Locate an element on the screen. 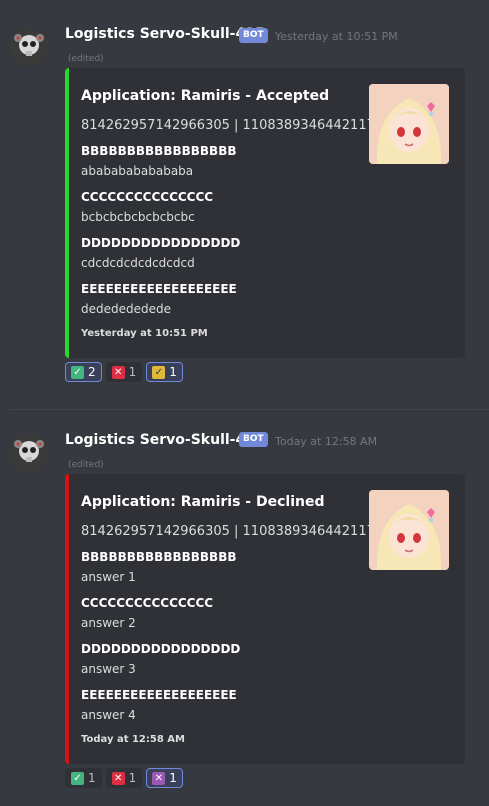  reaction-ballot: ✓ 1 is located at coordinates (164, 372).